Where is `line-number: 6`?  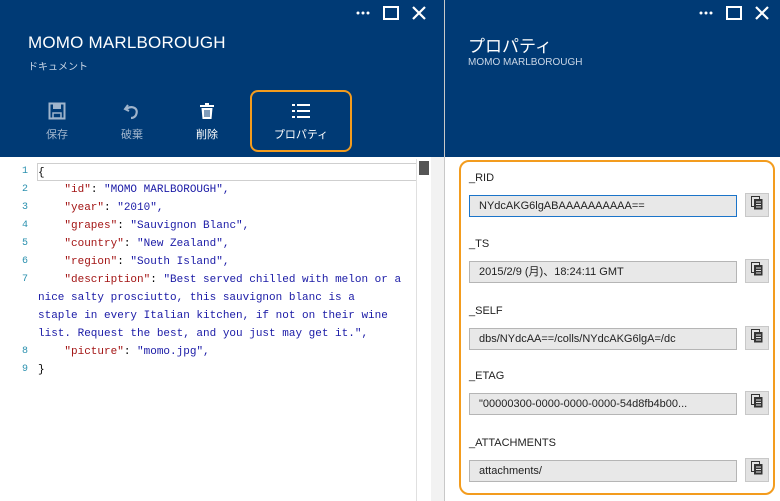
line-number: 6 is located at coordinates (24, 261).